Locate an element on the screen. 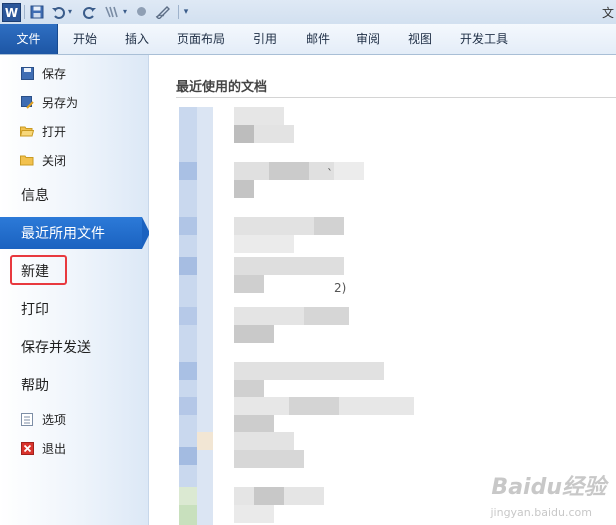 Image resolution: width=616 pixels, height=525 pixels. nav-options-label: 选项 is located at coordinates (54, 419).